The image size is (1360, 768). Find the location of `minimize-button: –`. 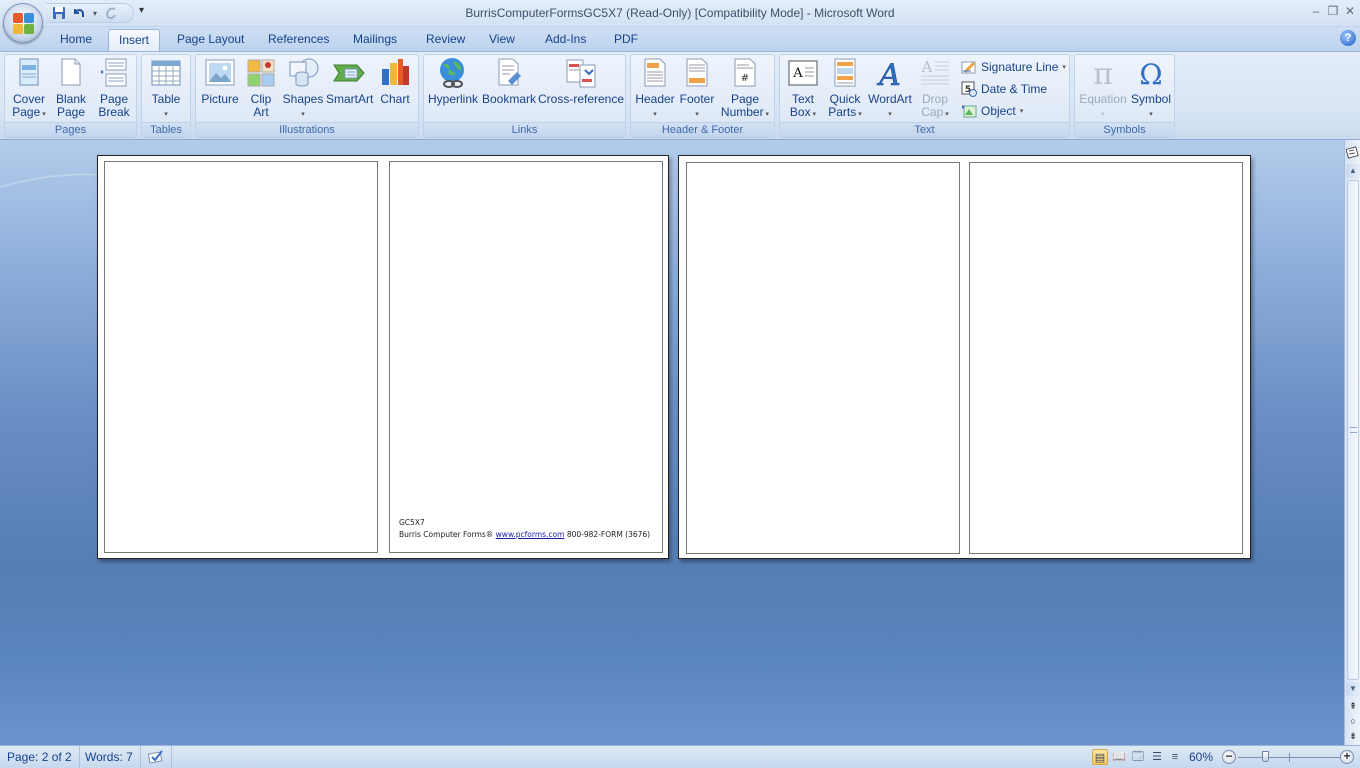

minimize-button: – is located at coordinates (1316, 11).